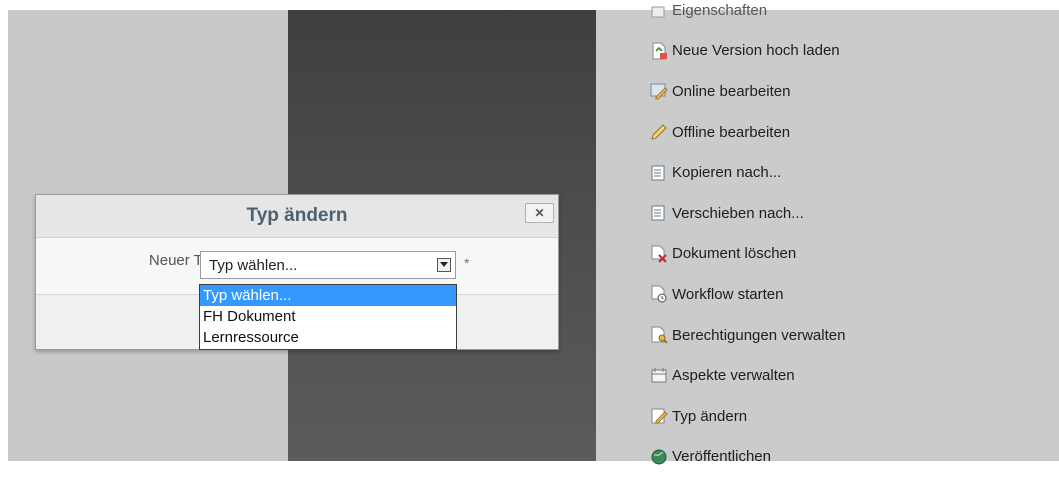 This screenshot has height=477, width=1059. Describe the element at coordinates (659, 254) in the screenshot. I see `delete-document-icon` at that location.